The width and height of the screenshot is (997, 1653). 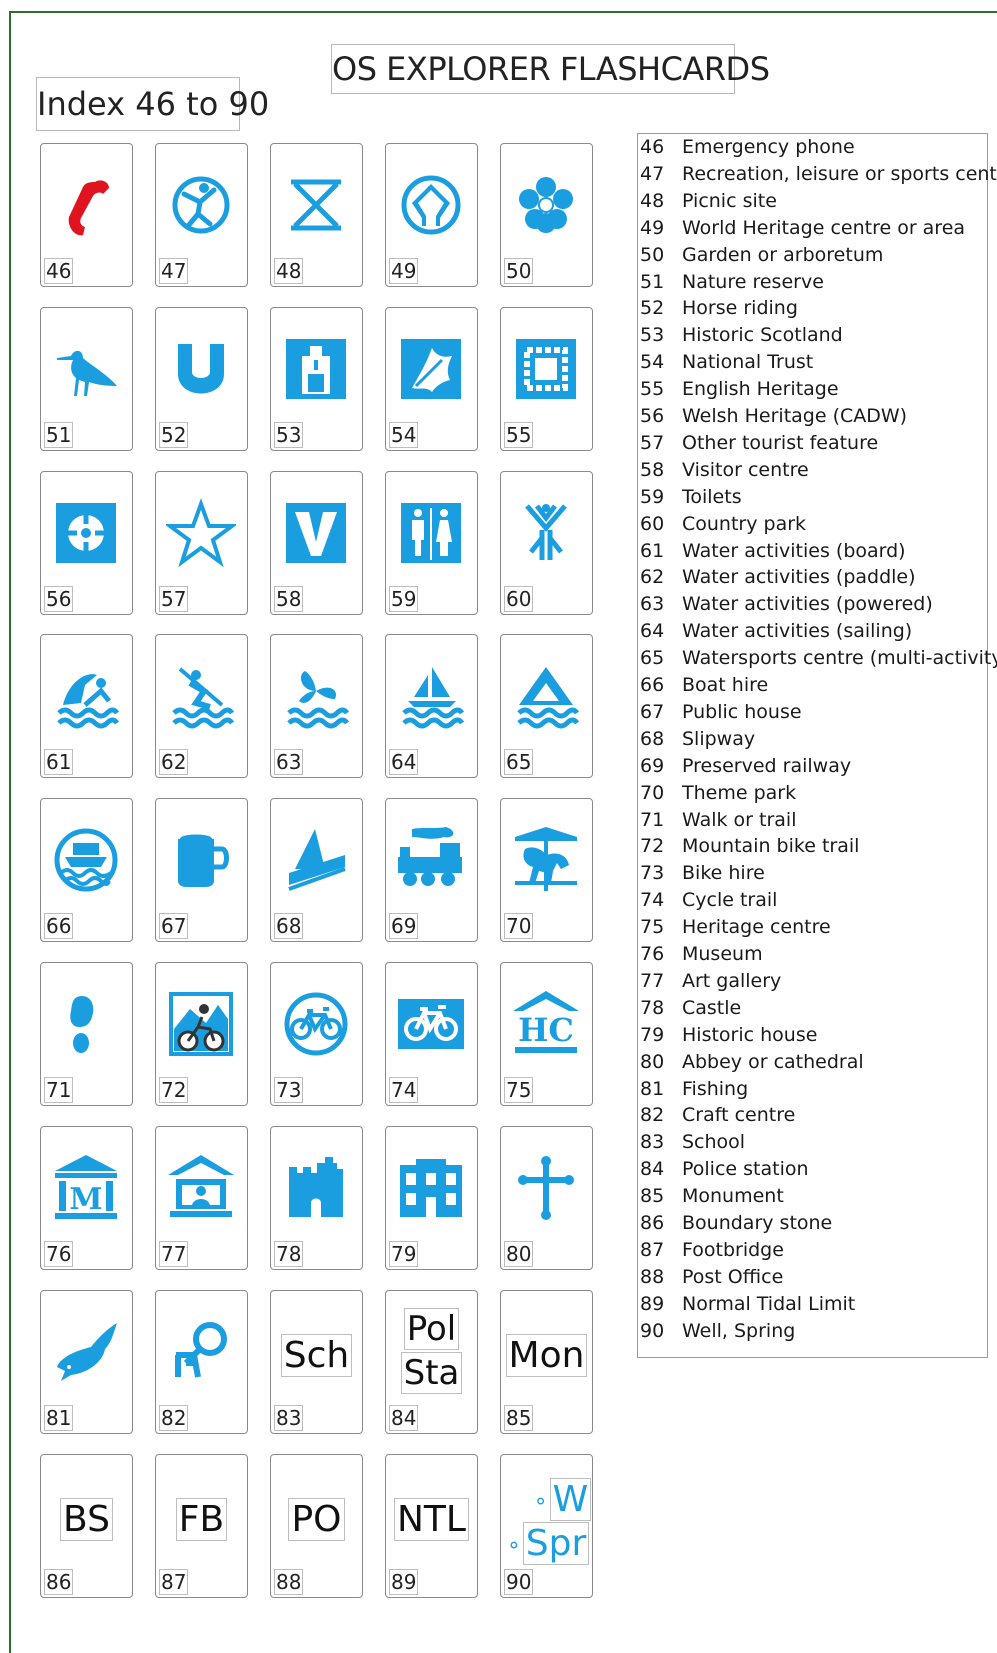 I want to click on flashcard-49: 49, so click(x=431, y=215).